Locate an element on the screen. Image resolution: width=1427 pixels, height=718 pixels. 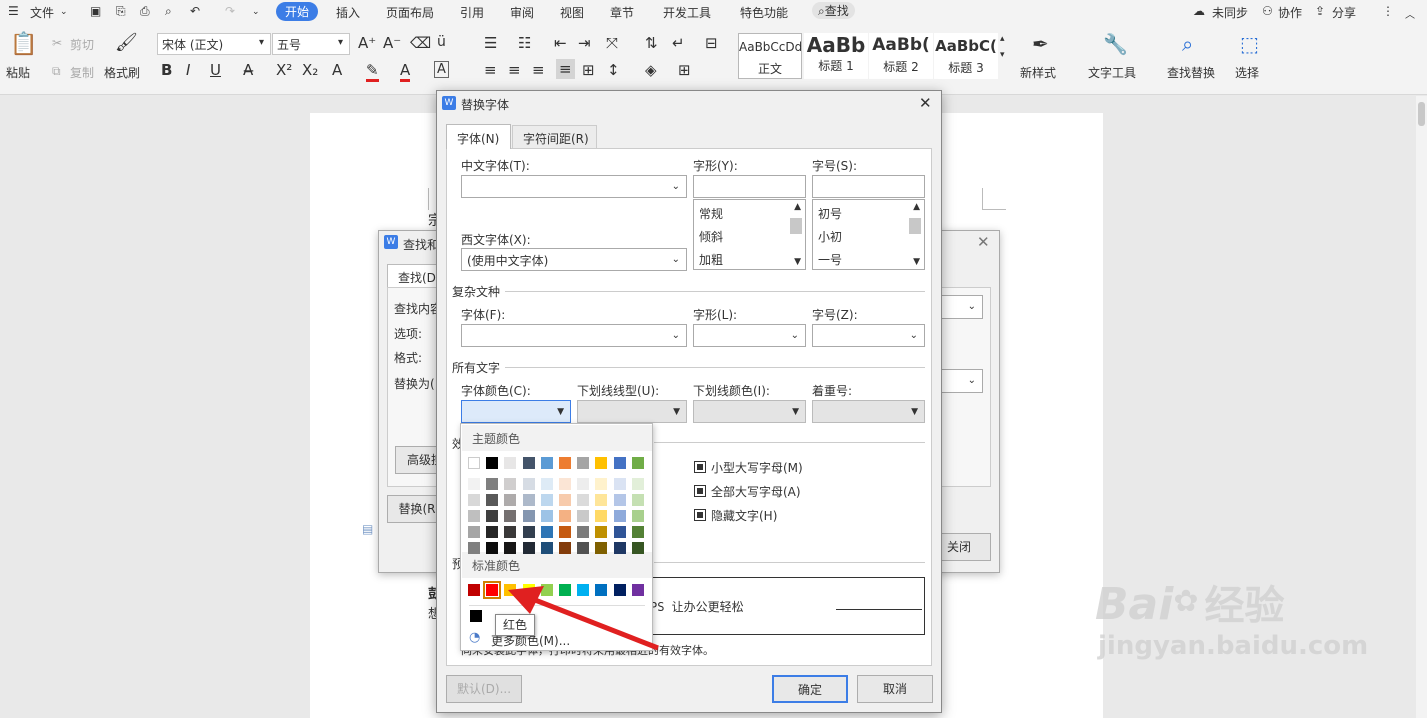
font-size-select: 五号 ▾ is located at coordinates (311, 44).